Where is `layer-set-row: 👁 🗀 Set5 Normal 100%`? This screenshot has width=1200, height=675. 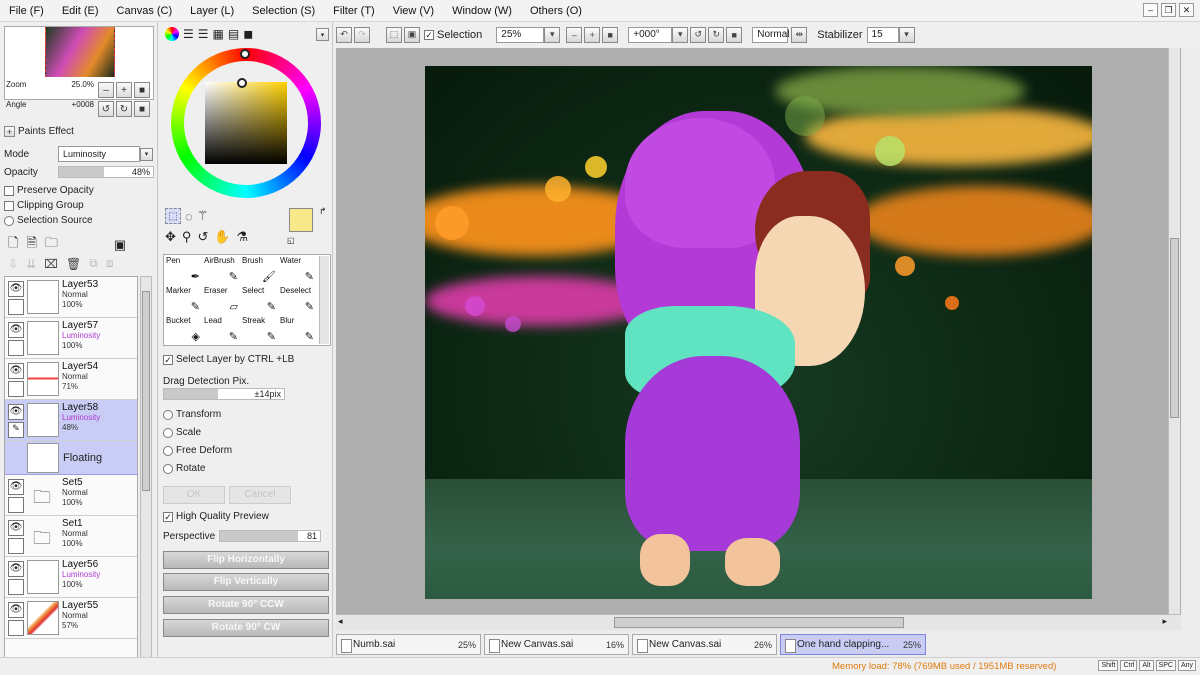
layer-set-row: 👁 🗀 Set5 Normal 100% is located at coordinates (71, 495).